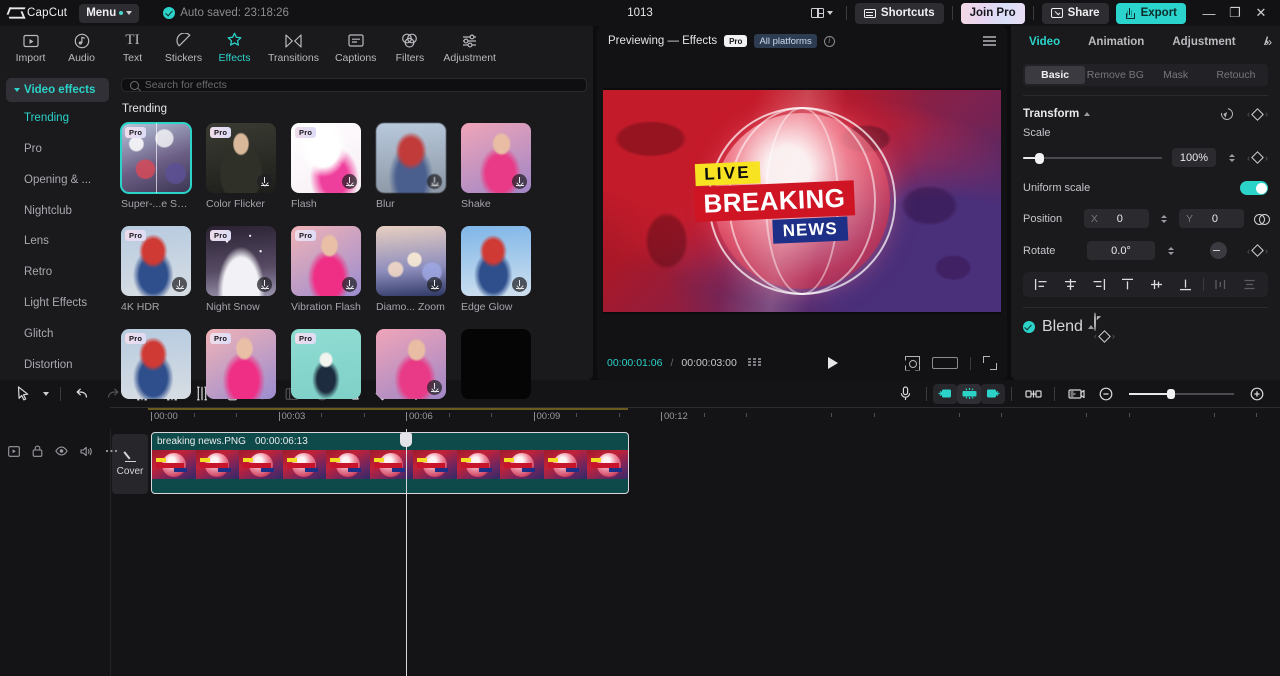 This screenshot has height=676, width=1280. What do you see at coordinates (640, 418) in the screenshot?
I see `timeline-ruler: 00:00 00:03 00:06 00:09 00:12` at bounding box center [640, 418].